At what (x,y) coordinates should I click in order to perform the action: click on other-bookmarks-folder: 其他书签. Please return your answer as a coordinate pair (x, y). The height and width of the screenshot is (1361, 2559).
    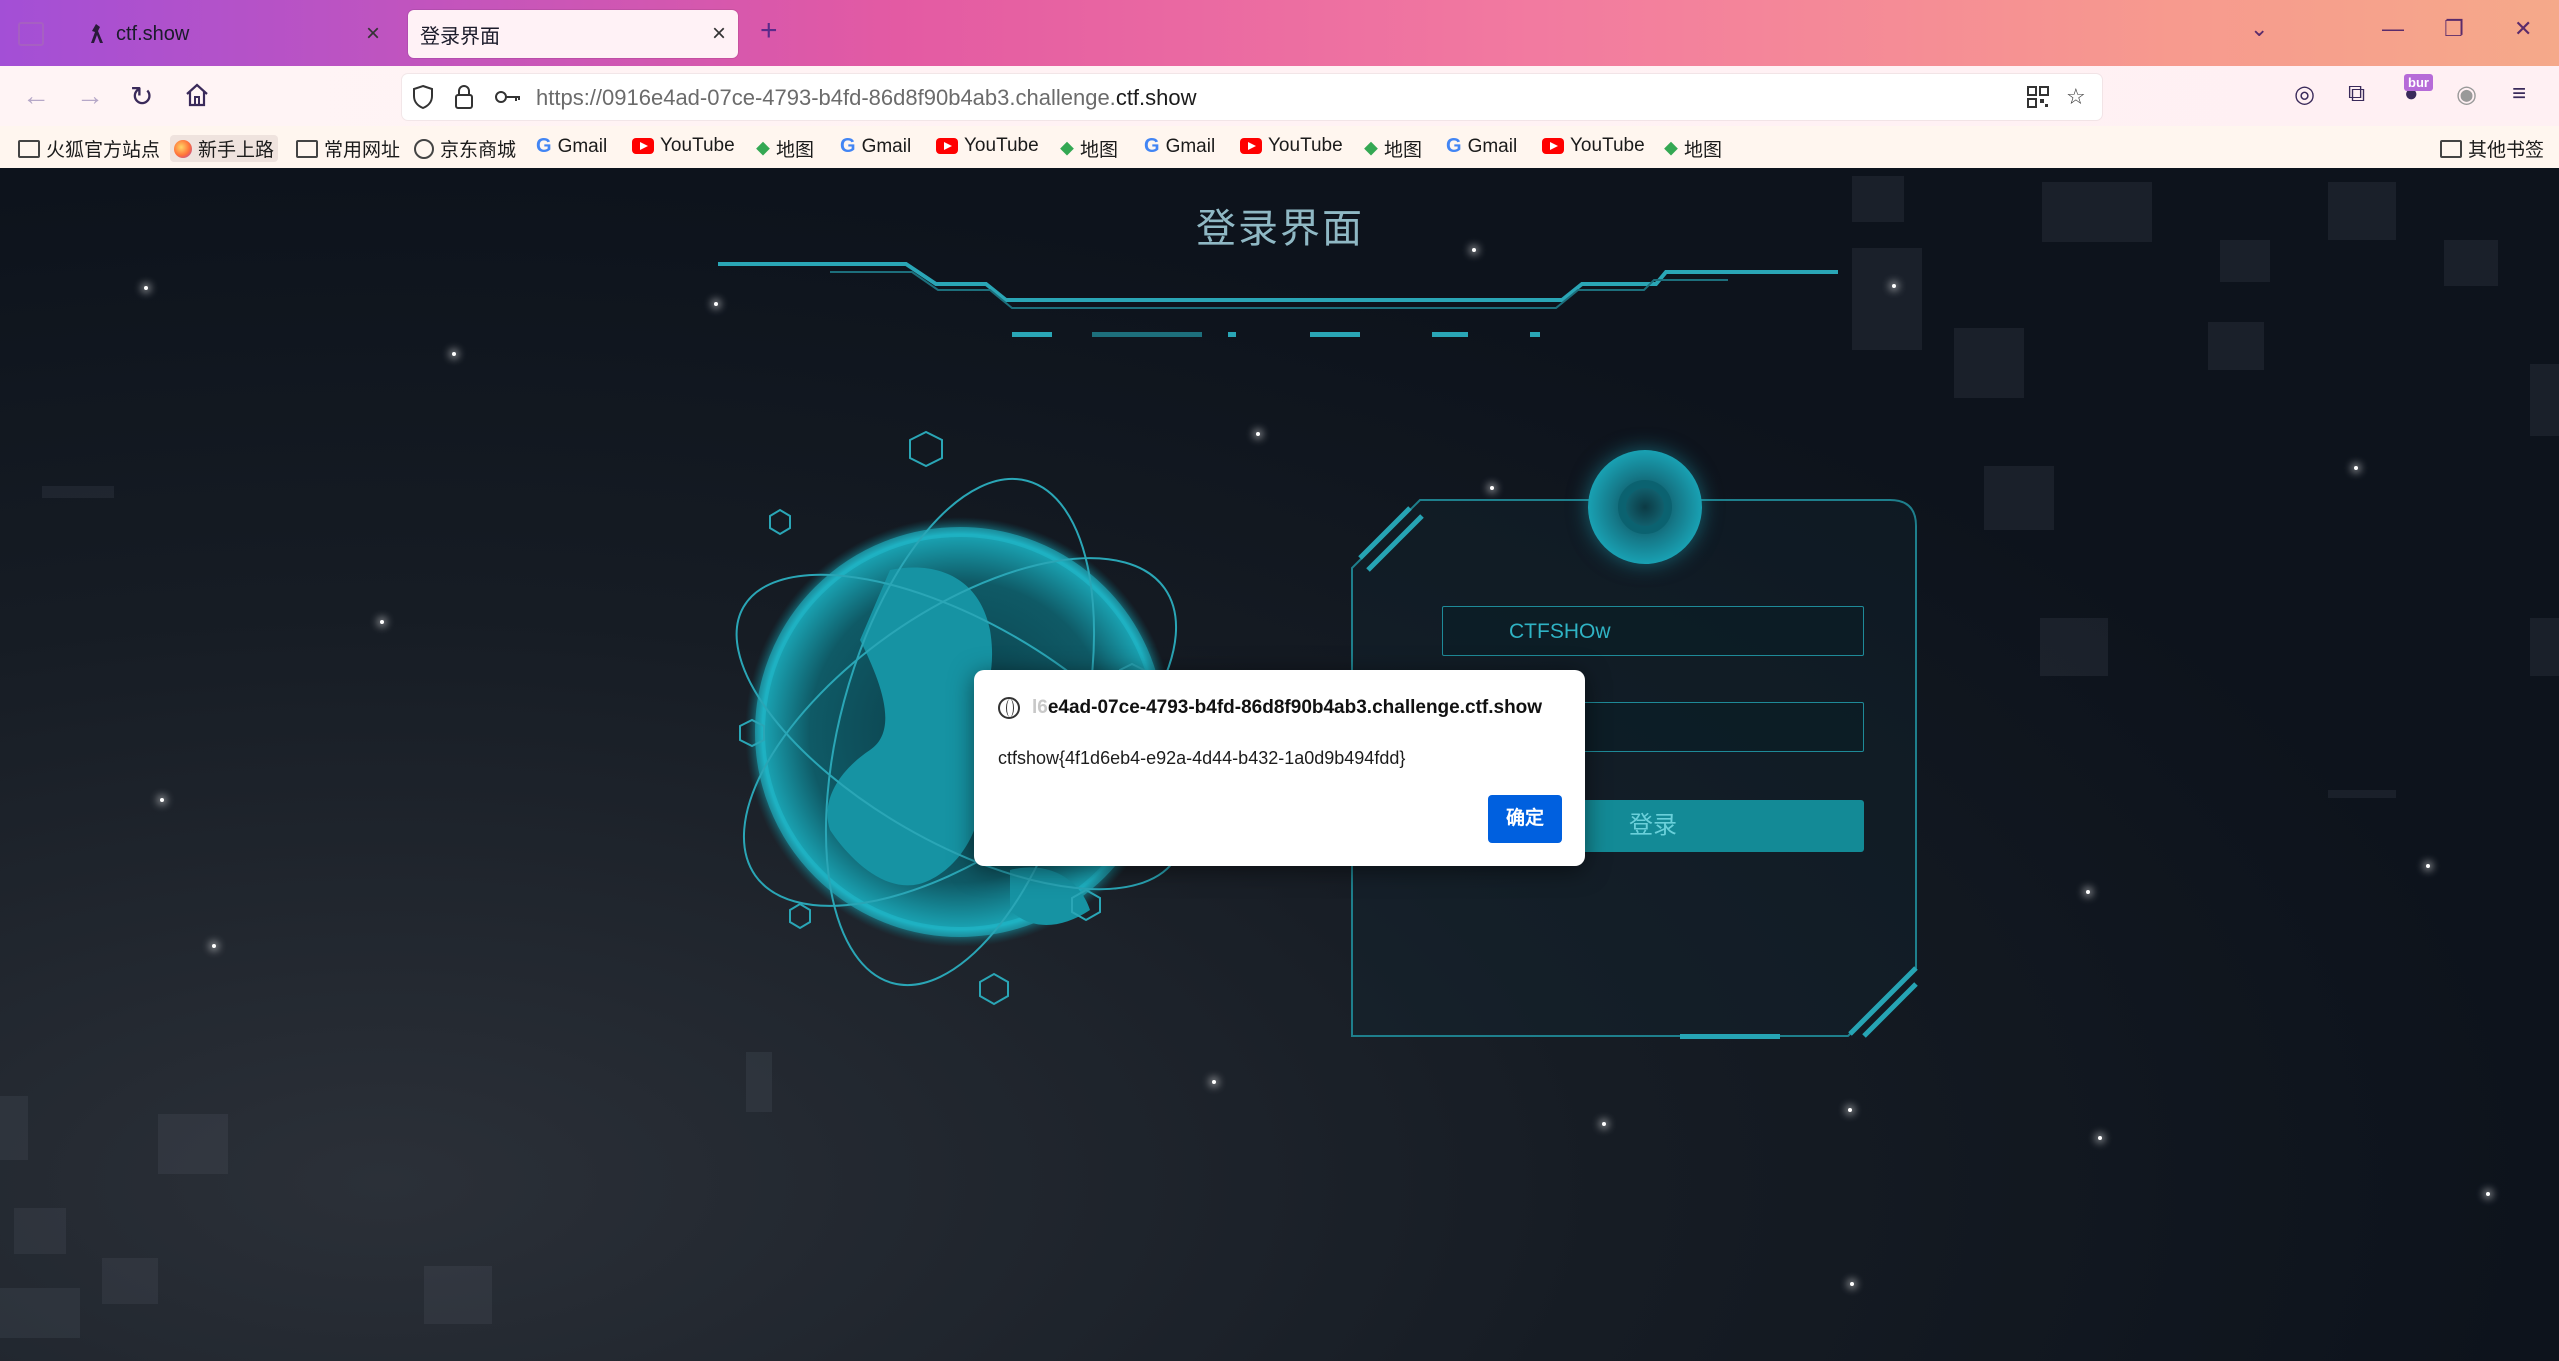
    Looking at the image, I should click on (2492, 148).